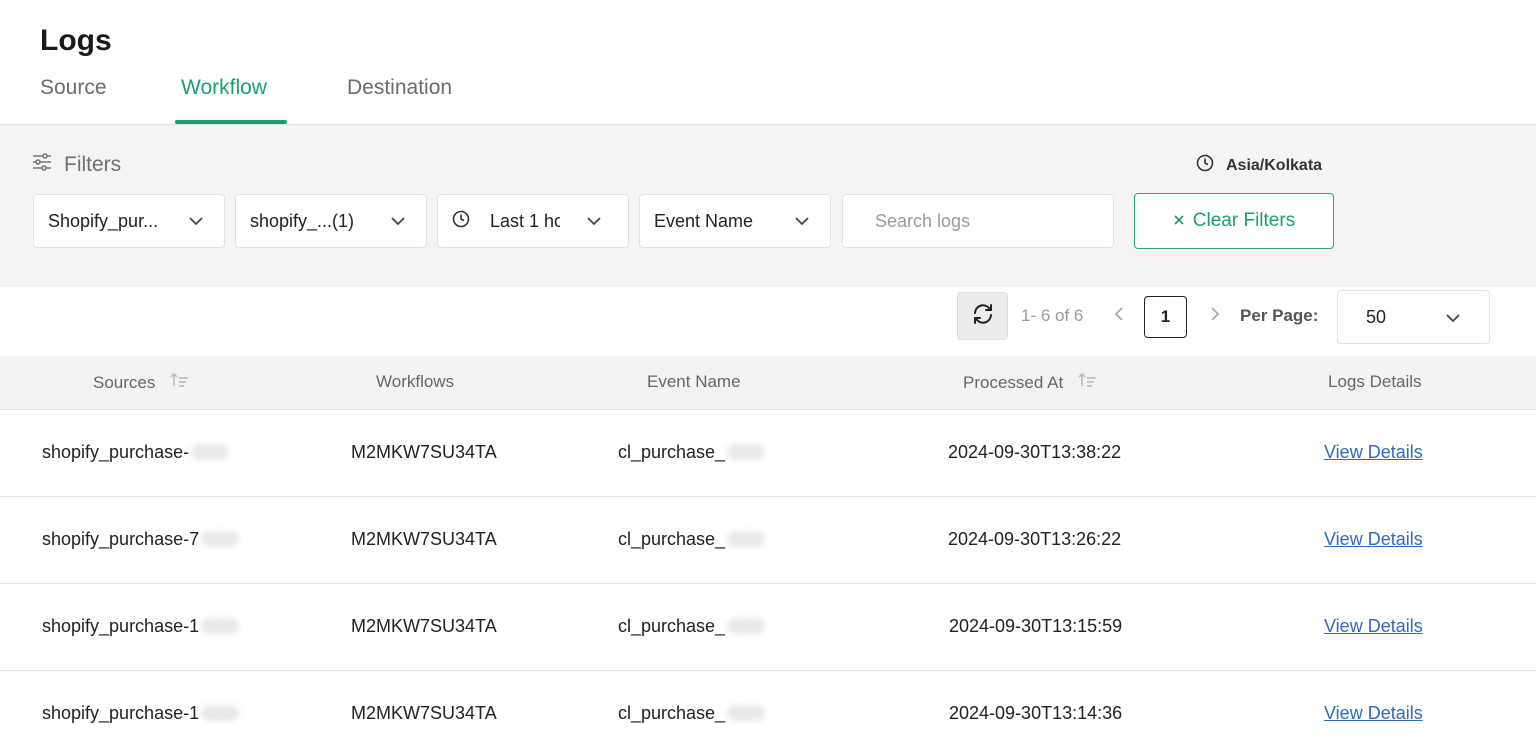 The height and width of the screenshot is (756, 1536). What do you see at coordinates (1274, 165) in the screenshot?
I see `timezone-label: Asia/Kolkata` at bounding box center [1274, 165].